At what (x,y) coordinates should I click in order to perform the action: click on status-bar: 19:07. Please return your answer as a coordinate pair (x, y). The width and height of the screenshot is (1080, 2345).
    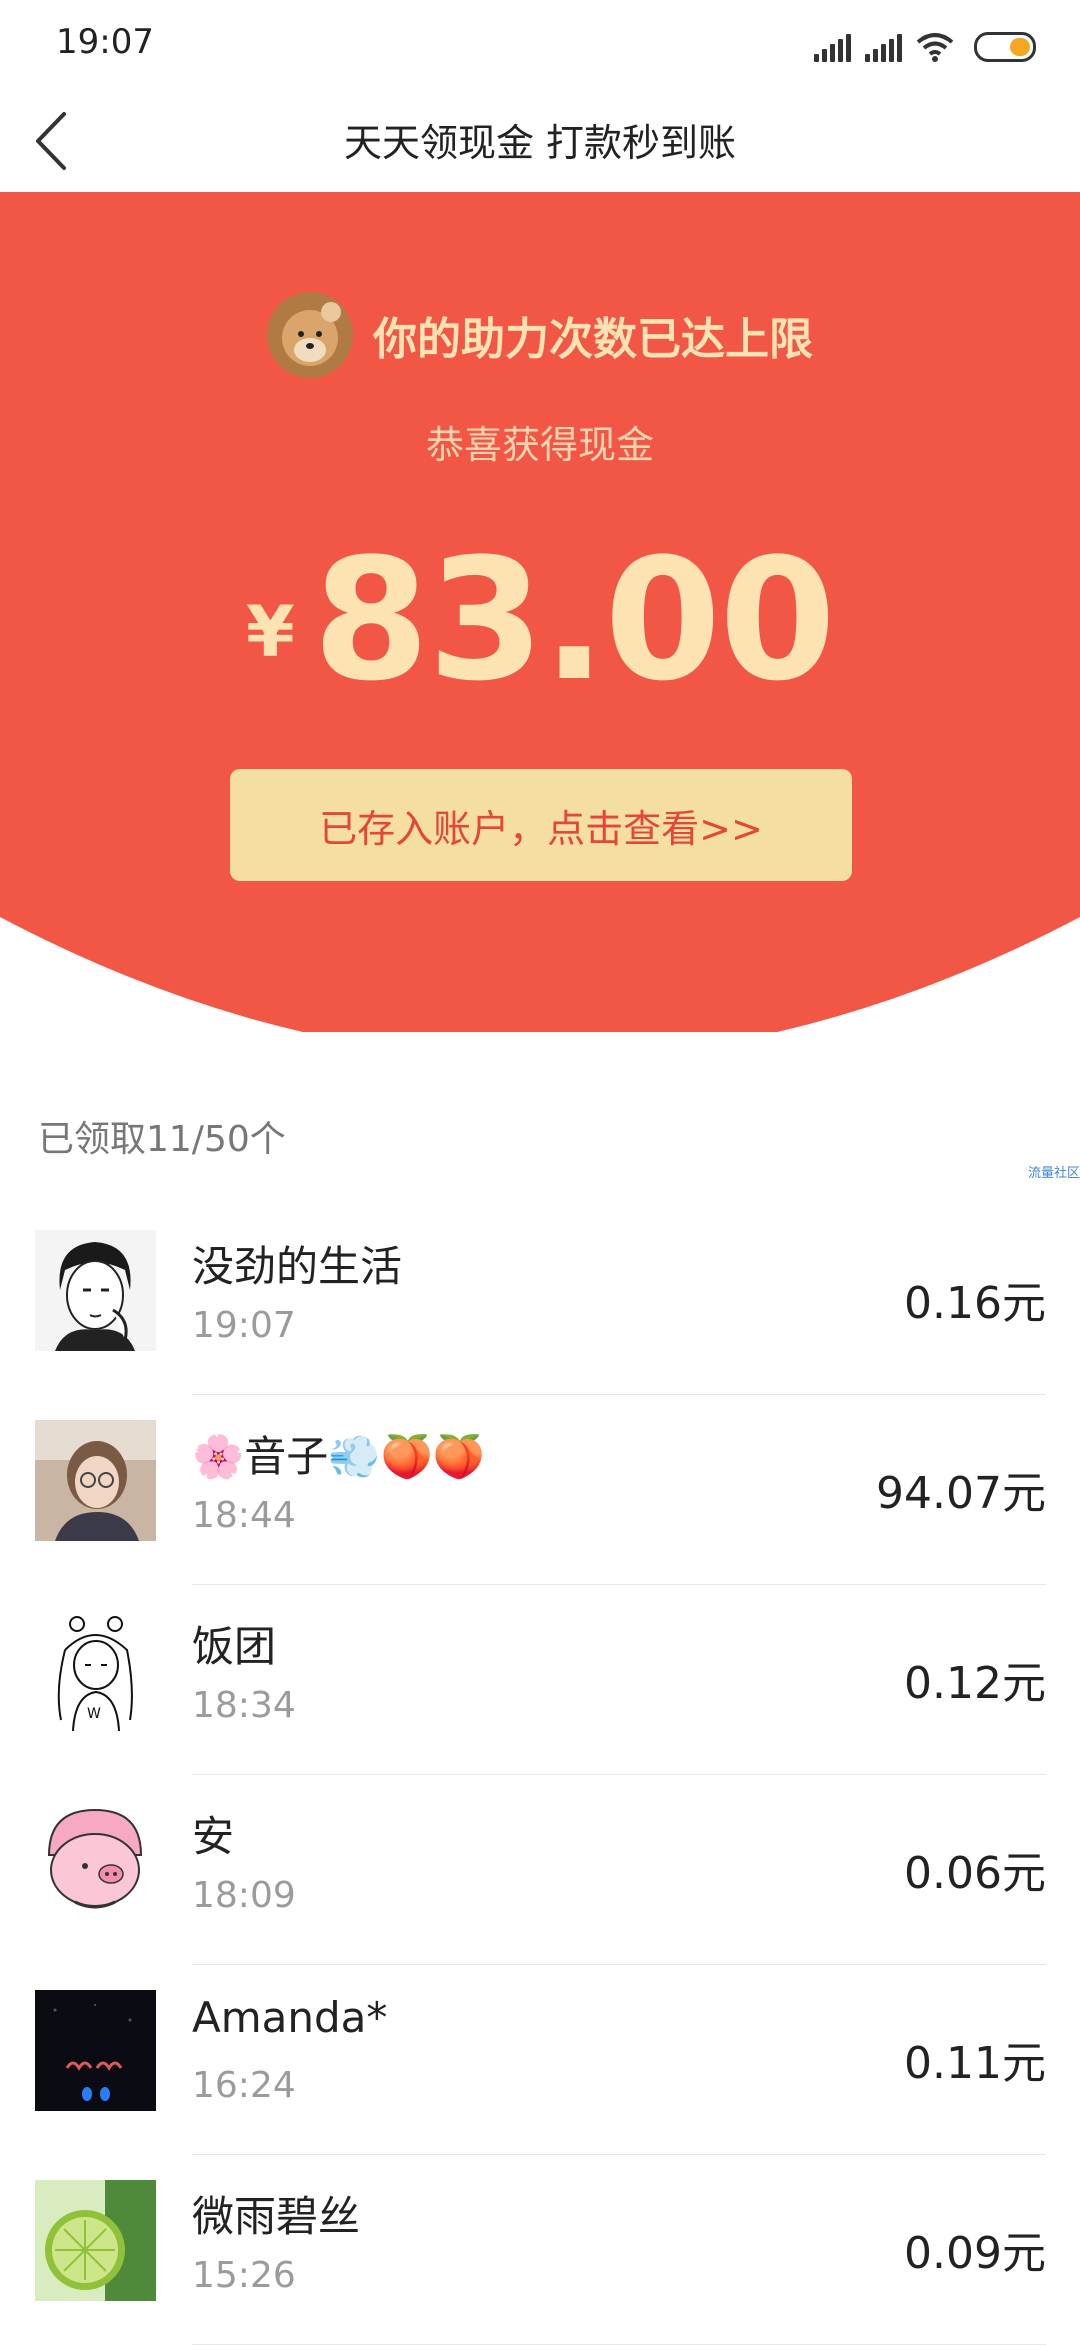
    Looking at the image, I should click on (540, 45).